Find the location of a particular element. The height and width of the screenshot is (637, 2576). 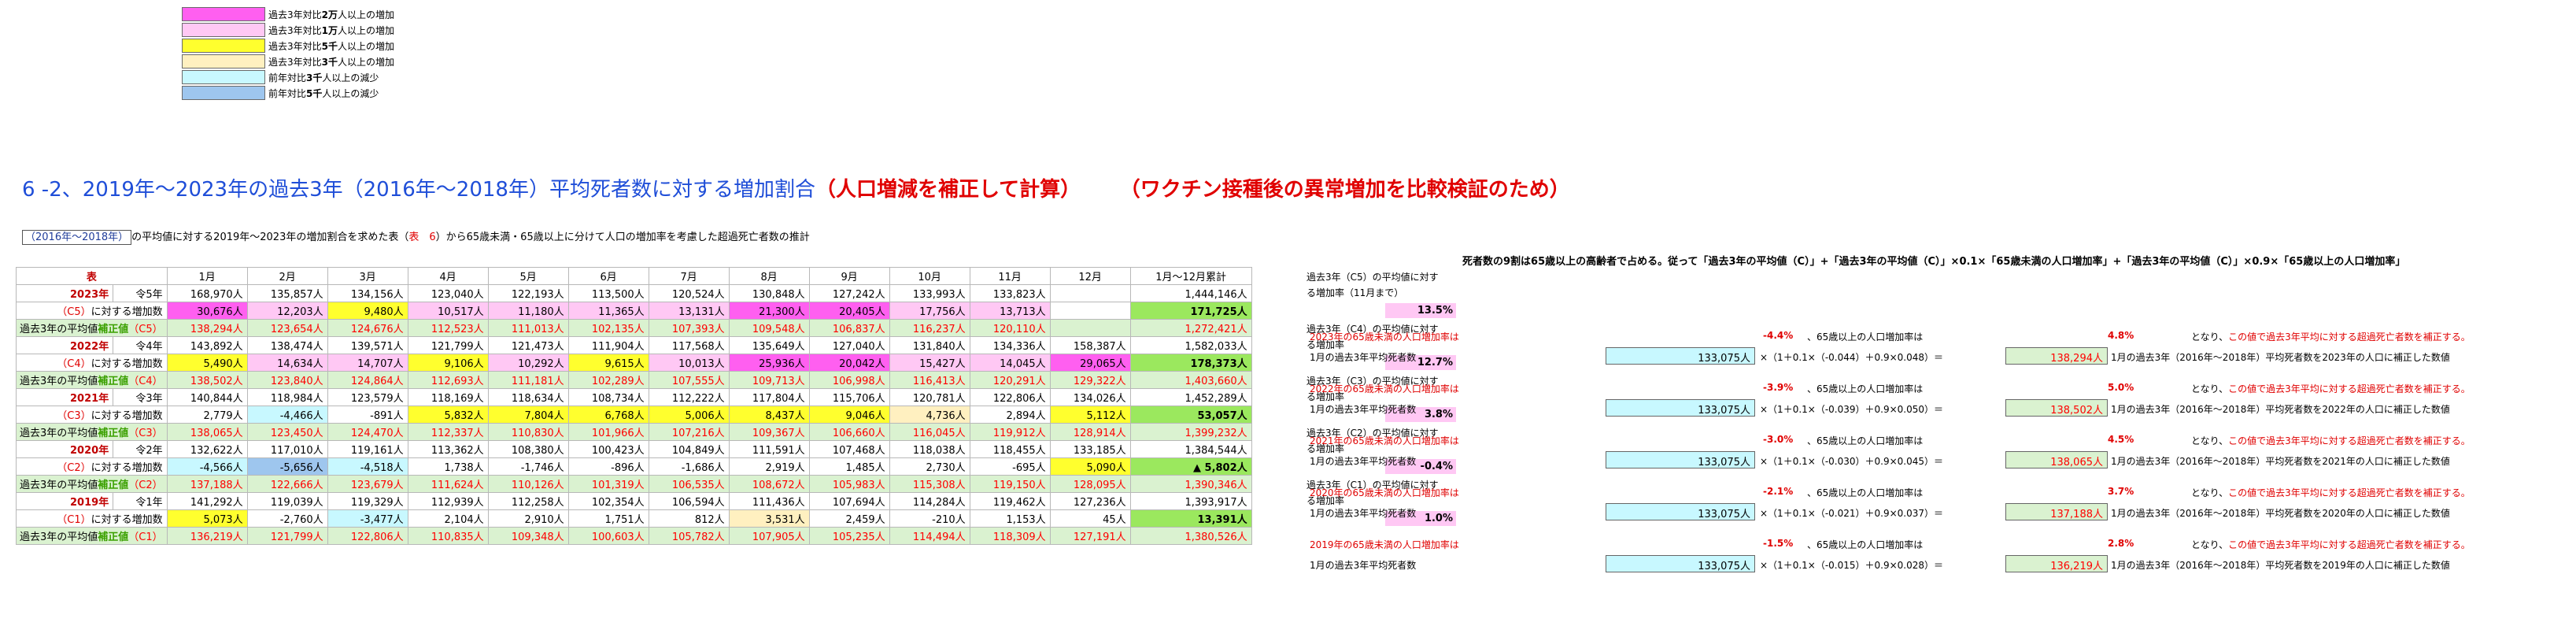

title-note-adjusted: （人口増減を補正して計算） is located at coordinates (948, 190).